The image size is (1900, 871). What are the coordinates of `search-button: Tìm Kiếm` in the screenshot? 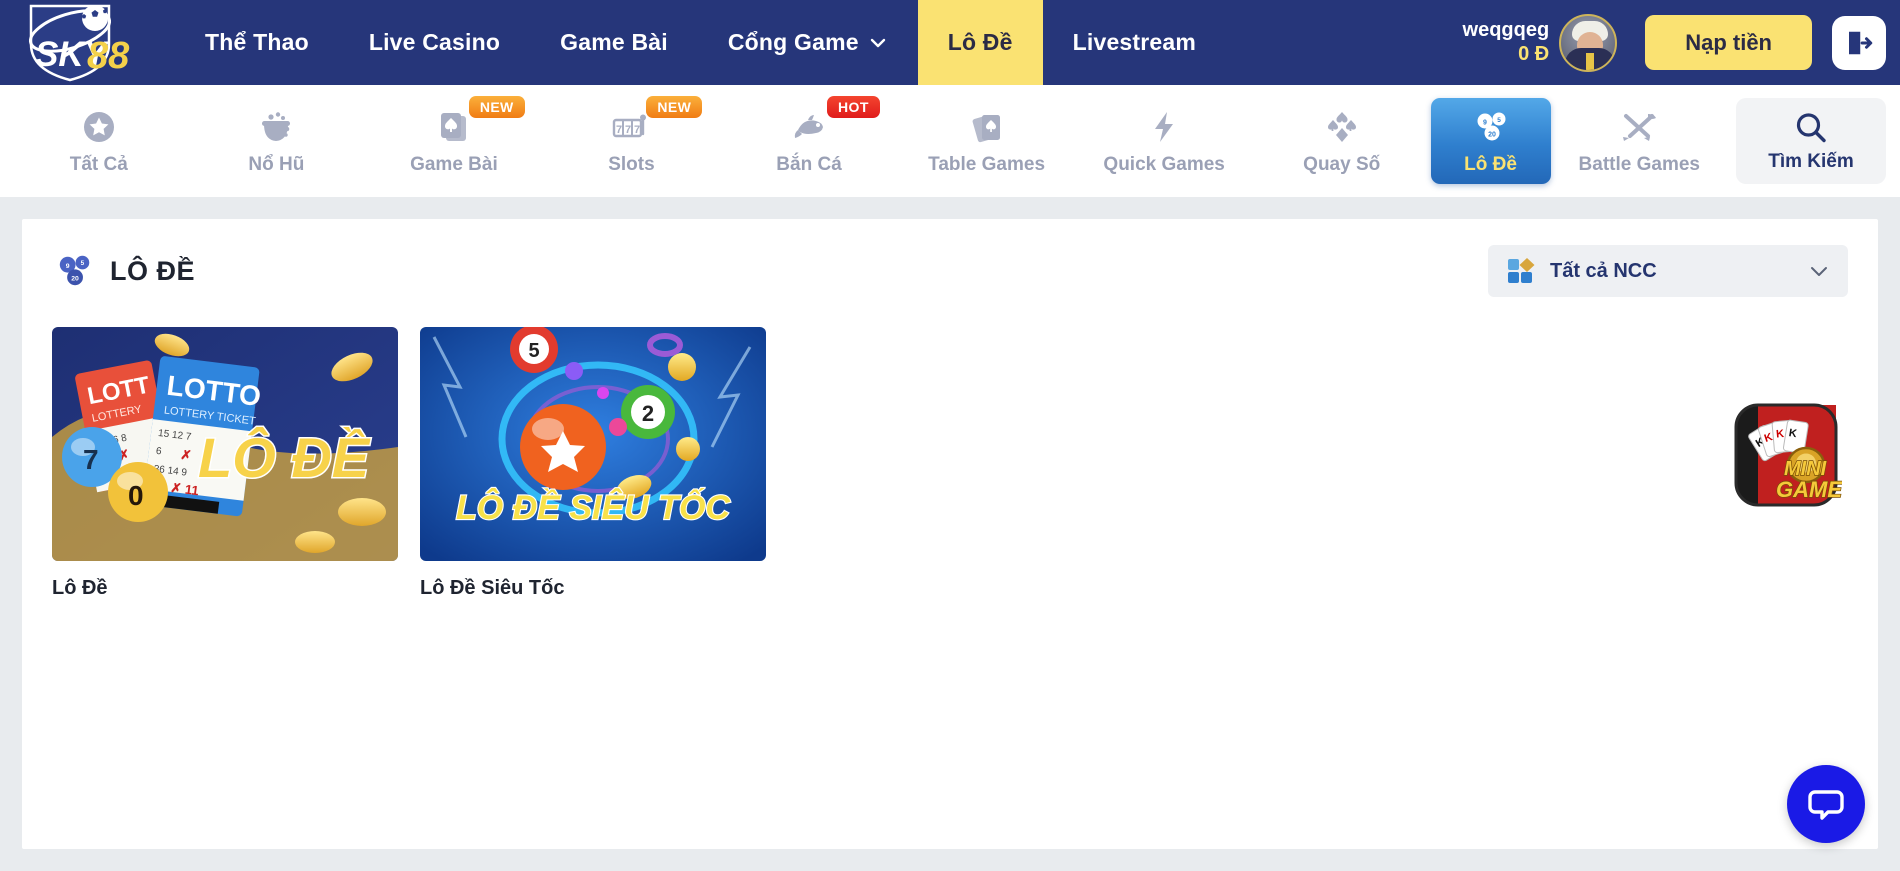 It's located at (1811, 141).